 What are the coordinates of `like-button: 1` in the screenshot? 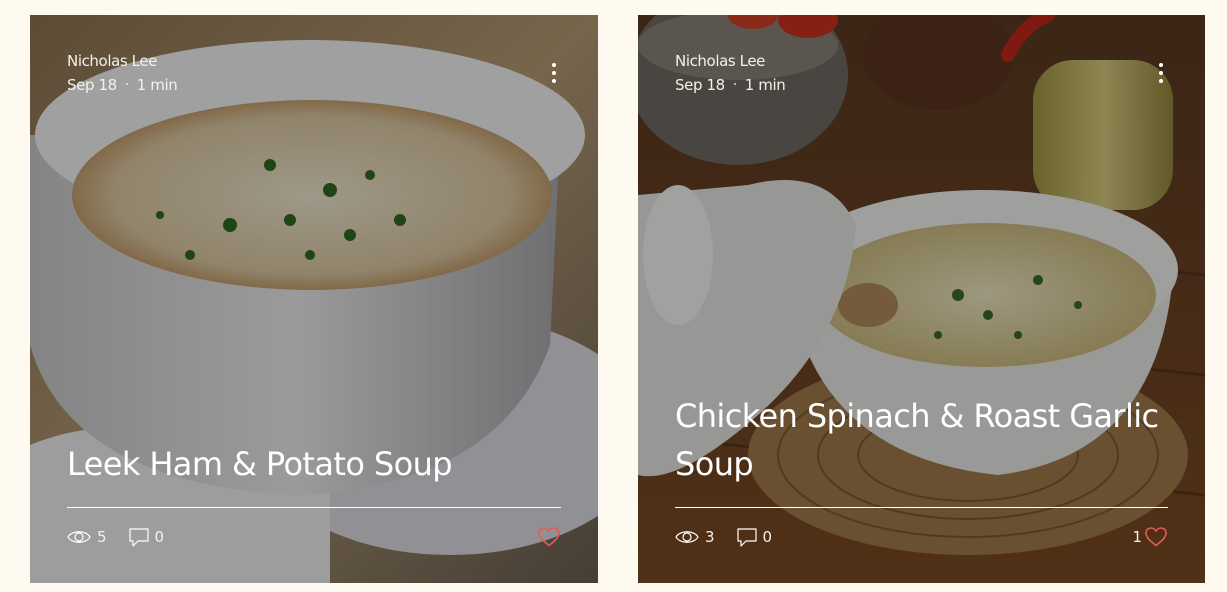 It's located at (1149, 537).